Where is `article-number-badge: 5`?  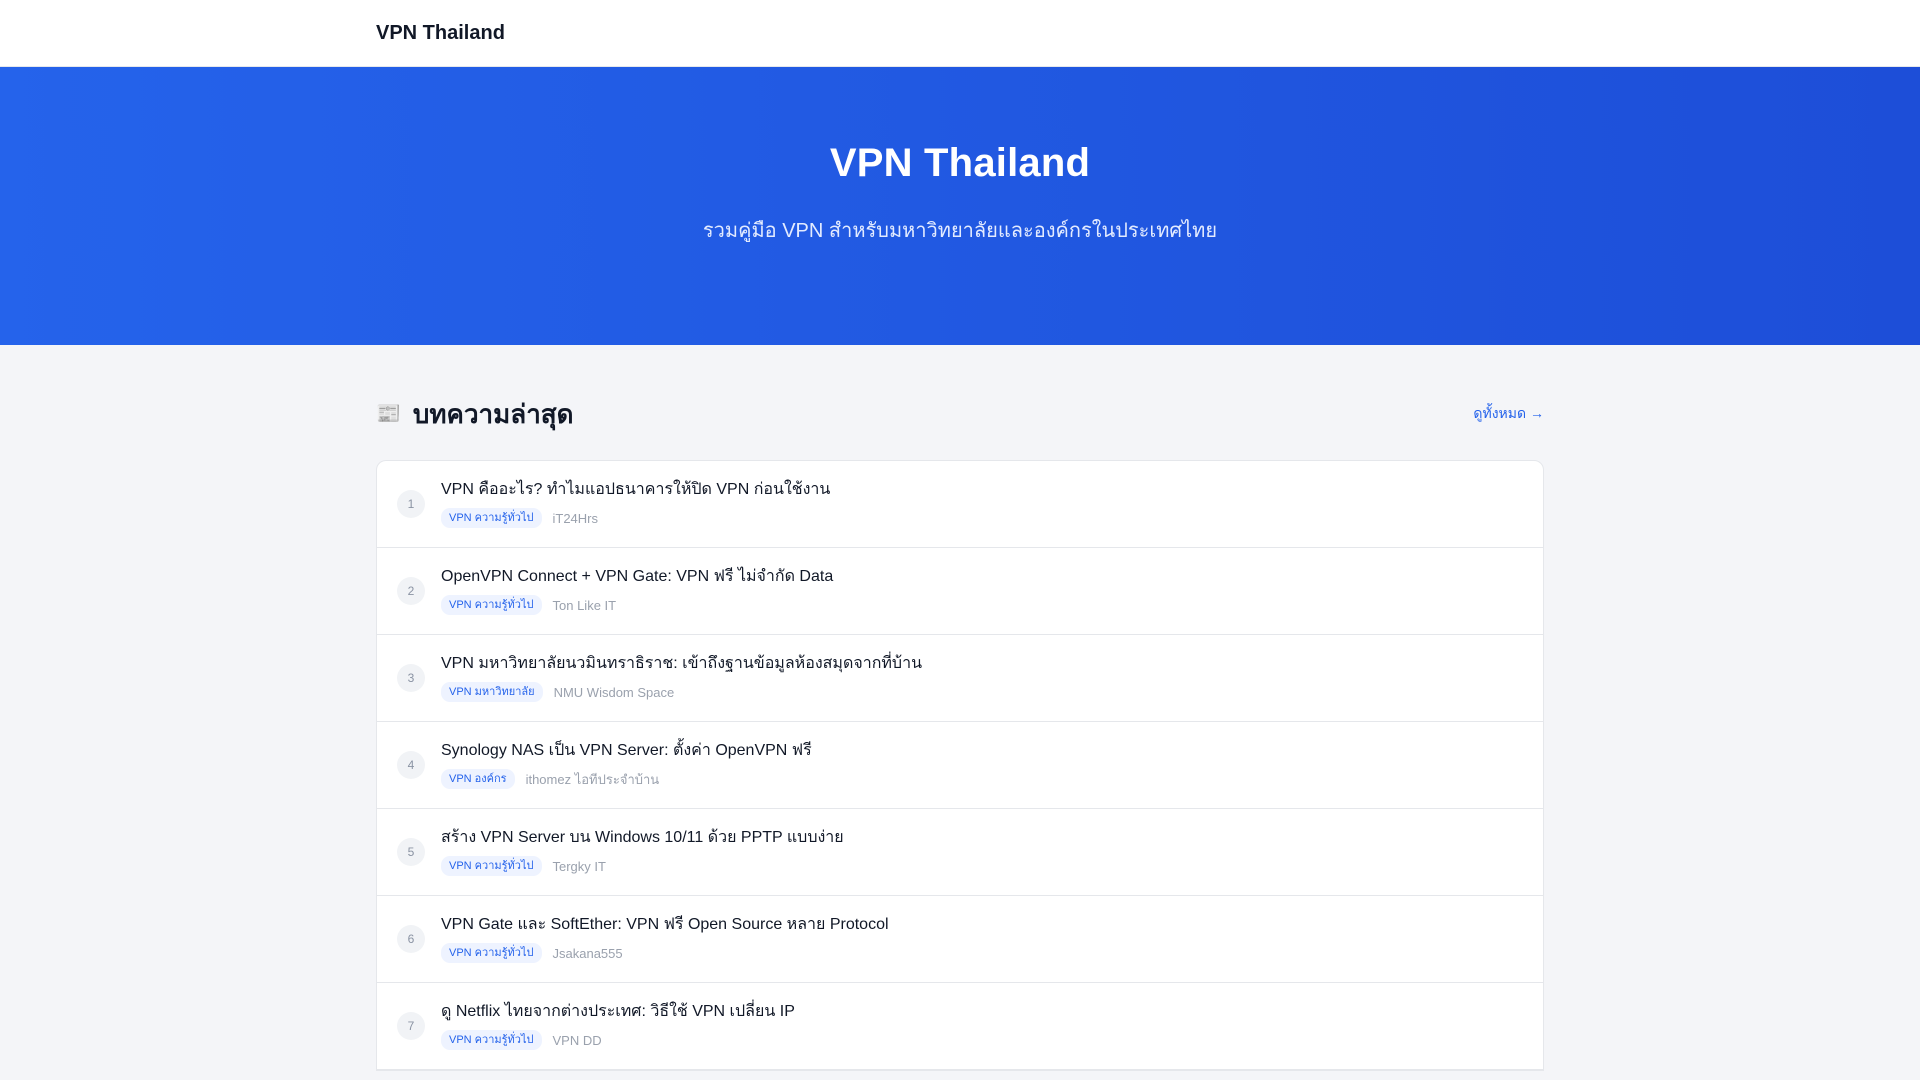
article-number-badge: 5 is located at coordinates (411, 852).